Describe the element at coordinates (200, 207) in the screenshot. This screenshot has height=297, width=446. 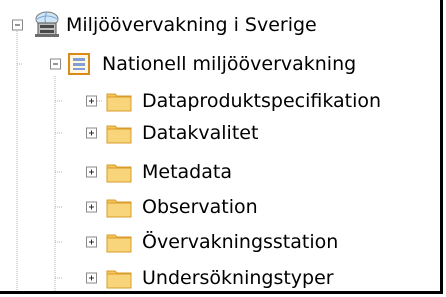
I see `tree-node-label: Observation` at that location.